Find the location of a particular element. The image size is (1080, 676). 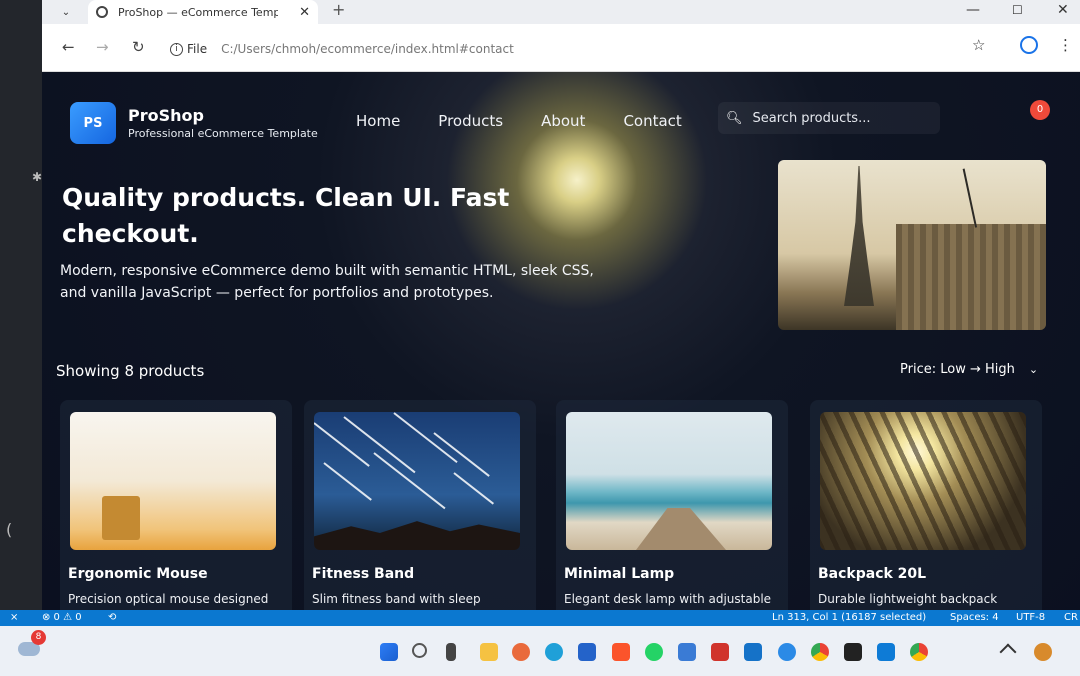

forward-arrow-icon: → is located at coordinates (102, 47).